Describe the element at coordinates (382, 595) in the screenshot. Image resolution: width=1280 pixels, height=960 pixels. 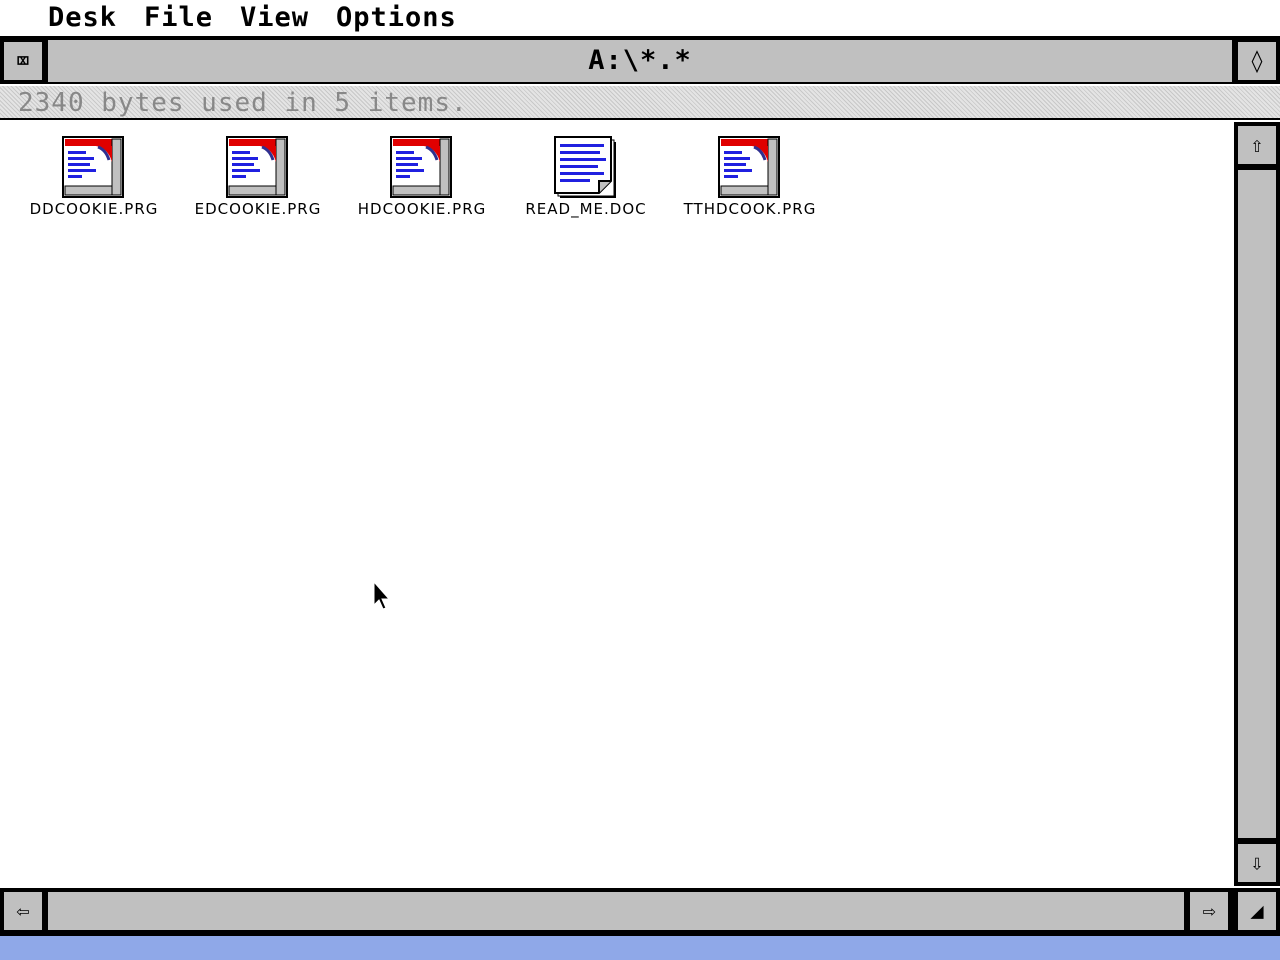
I see `mouse-pointer-icon` at that location.